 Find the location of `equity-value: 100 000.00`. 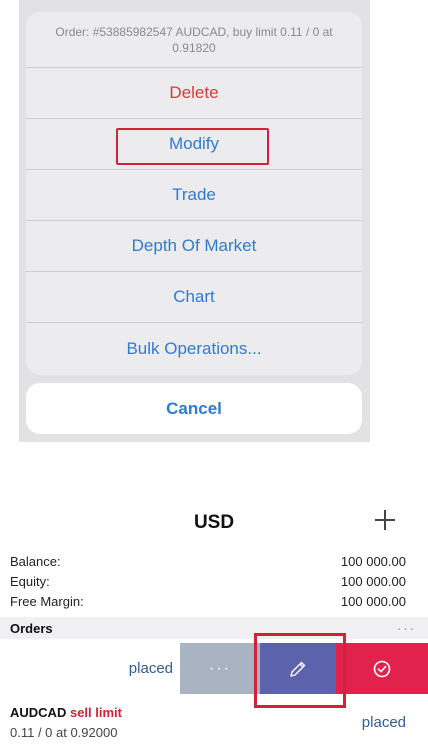

equity-value: 100 000.00 is located at coordinates (373, 581).